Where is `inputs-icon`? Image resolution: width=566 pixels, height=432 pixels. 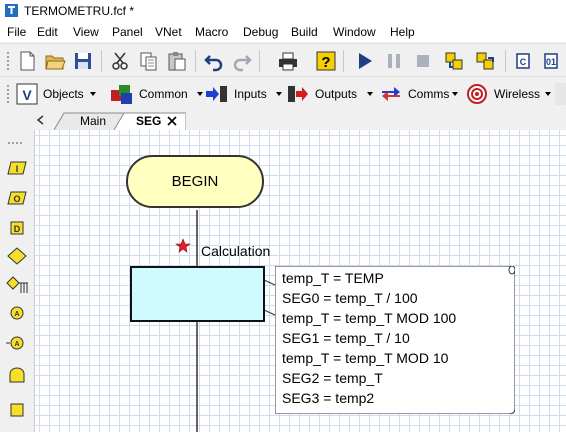 inputs-icon is located at coordinates (216, 94).